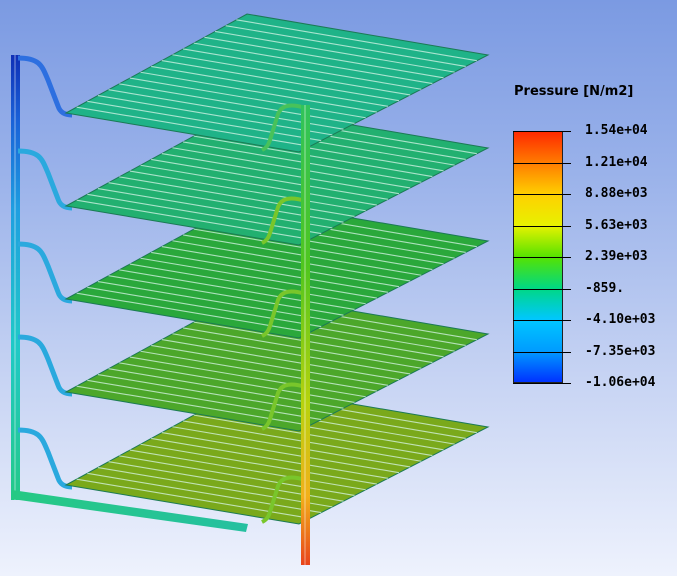  What do you see at coordinates (574, 91) in the screenshot?
I see `legend-title: Pressure [N/m2]` at bounding box center [574, 91].